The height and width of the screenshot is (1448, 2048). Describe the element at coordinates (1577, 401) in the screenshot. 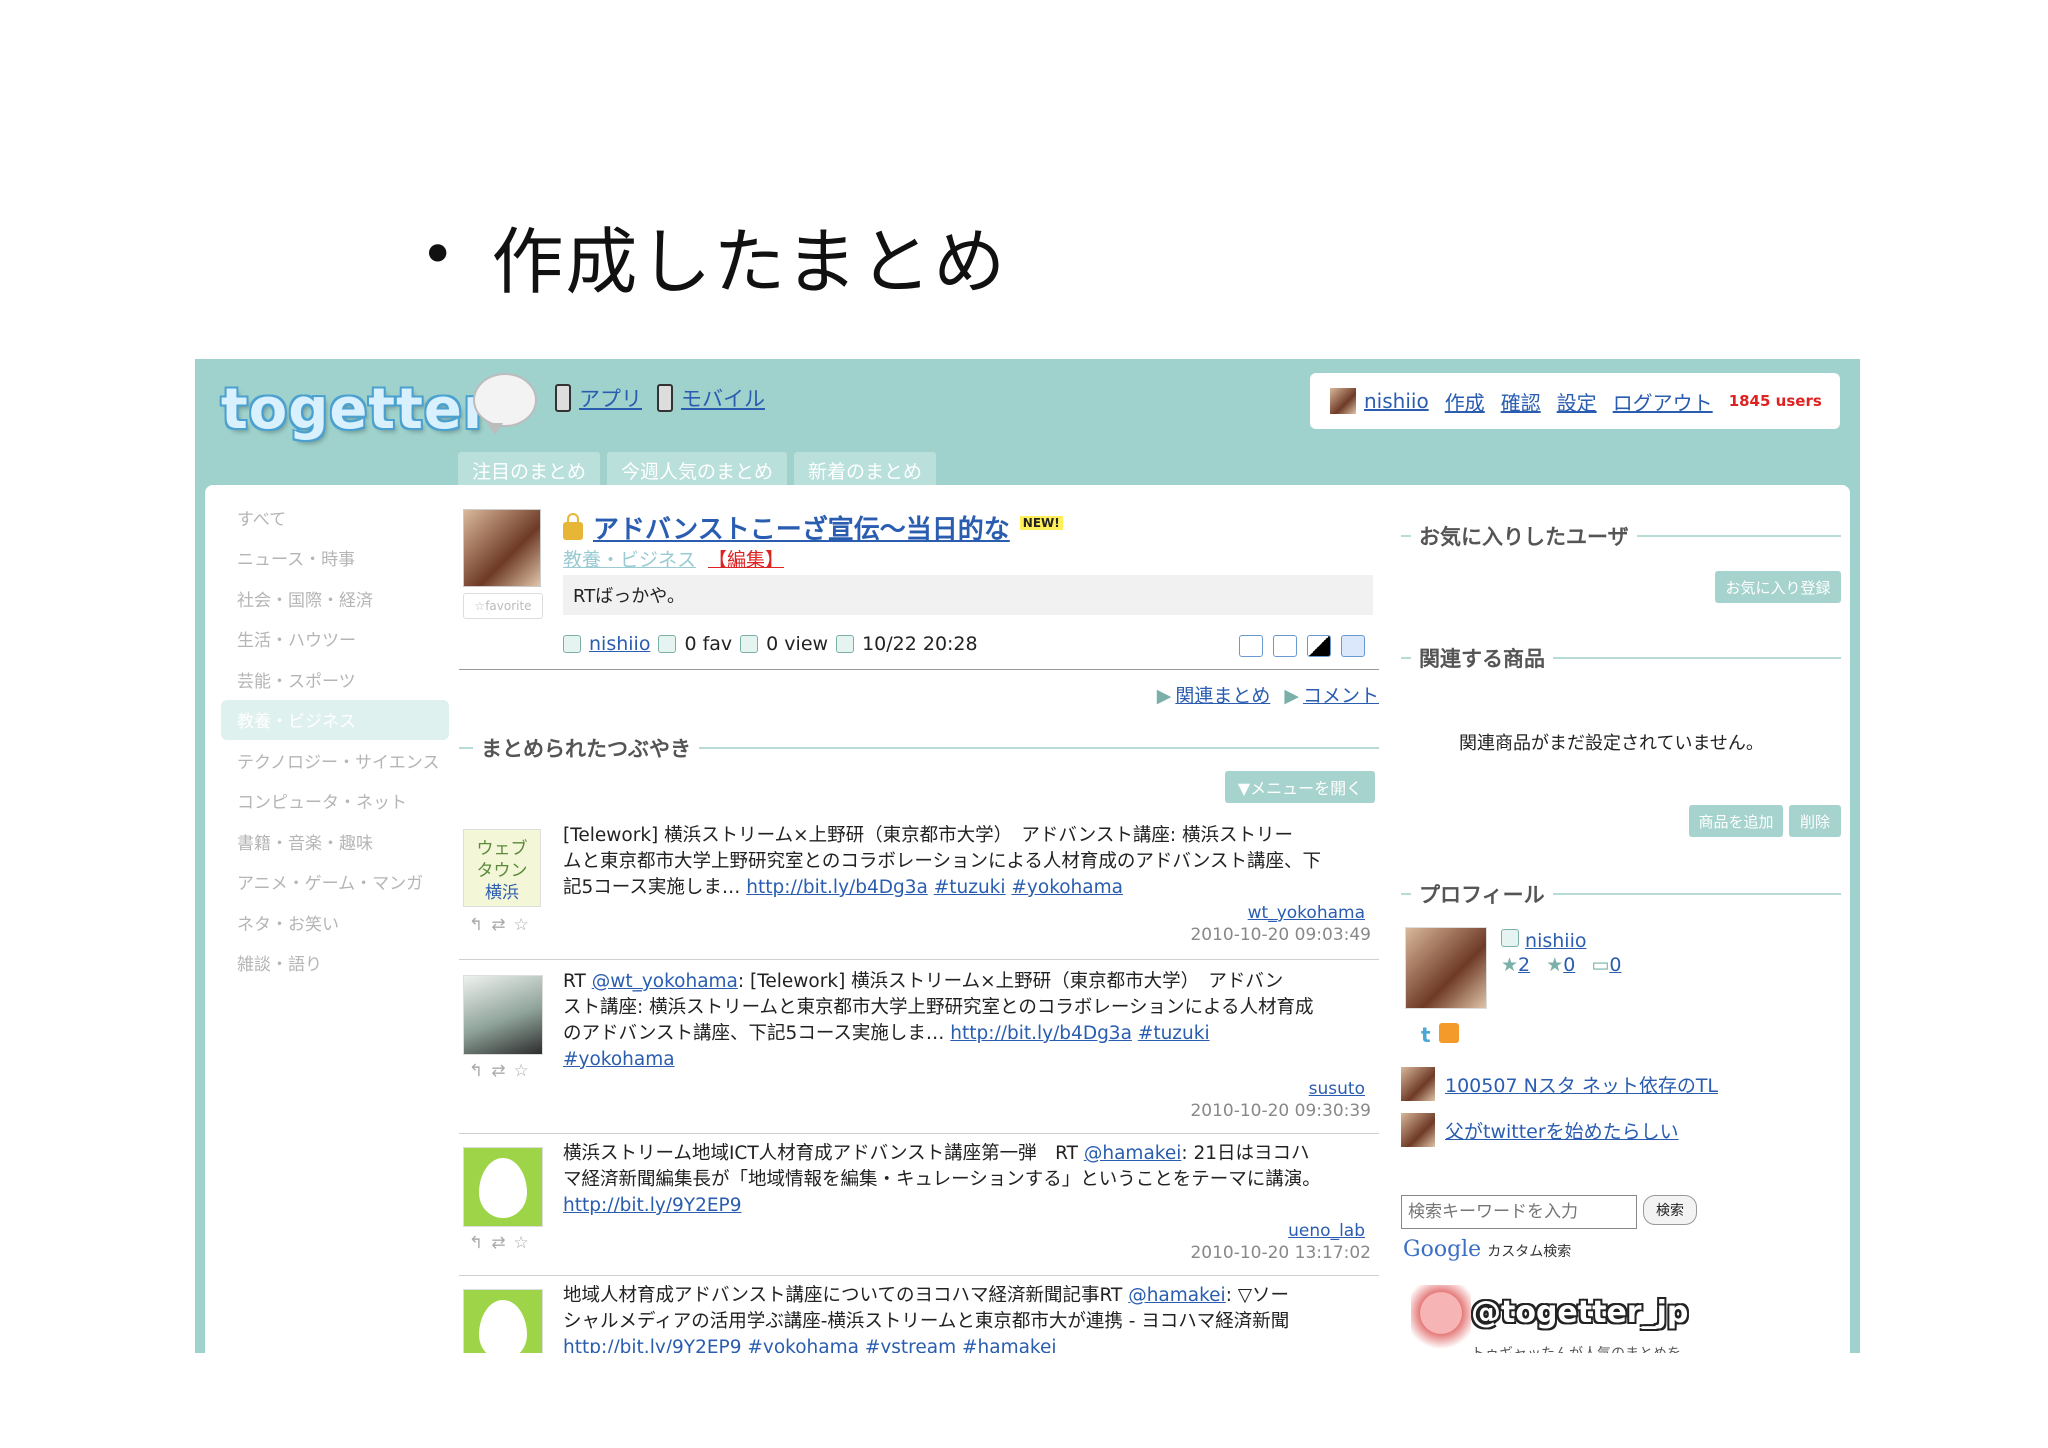

I see `settings-link: 設定` at that location.